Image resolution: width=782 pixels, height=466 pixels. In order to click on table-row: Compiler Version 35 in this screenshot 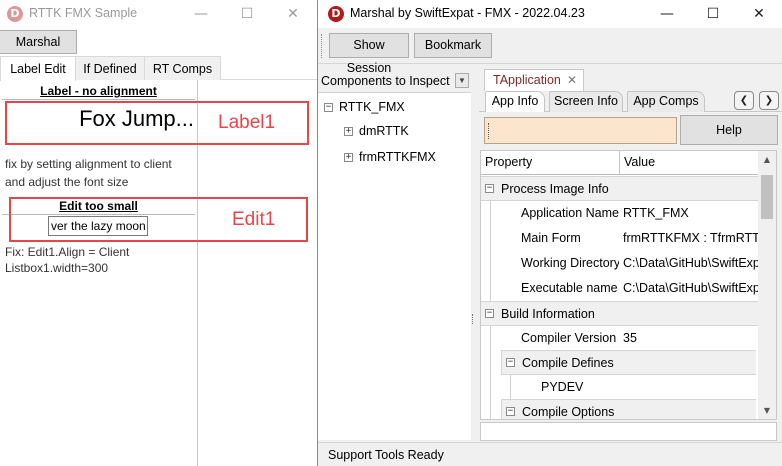, I will do `click(620, 338)`.